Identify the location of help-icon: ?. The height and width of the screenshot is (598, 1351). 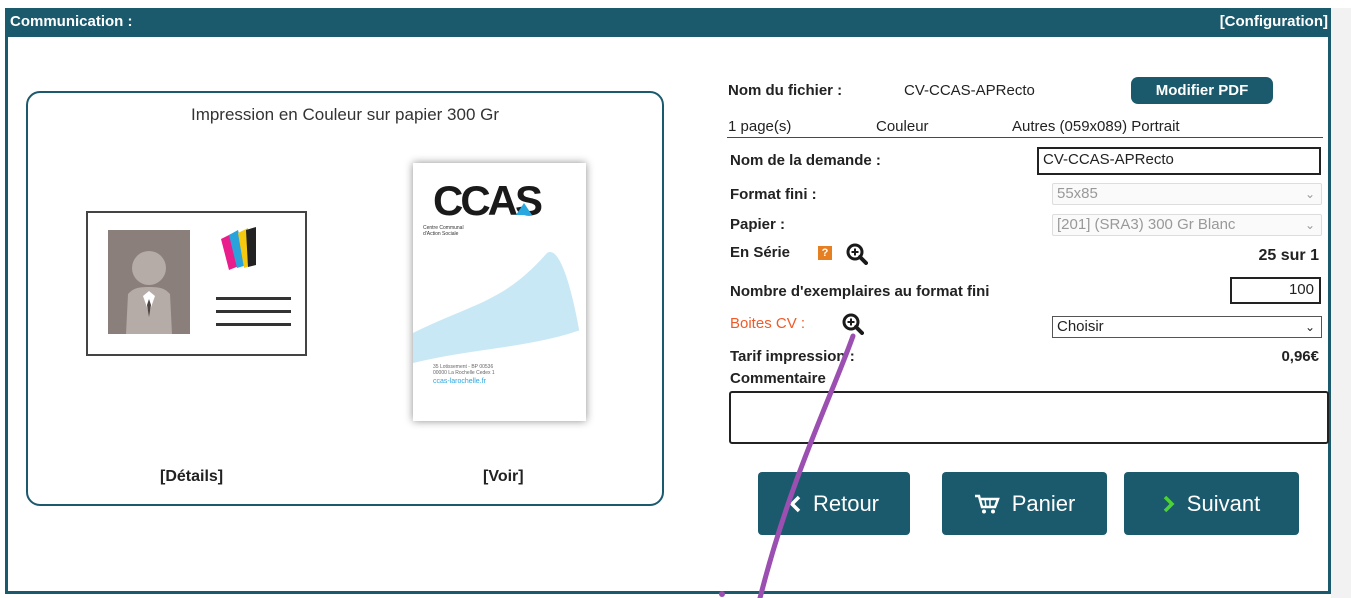
(825, 253).